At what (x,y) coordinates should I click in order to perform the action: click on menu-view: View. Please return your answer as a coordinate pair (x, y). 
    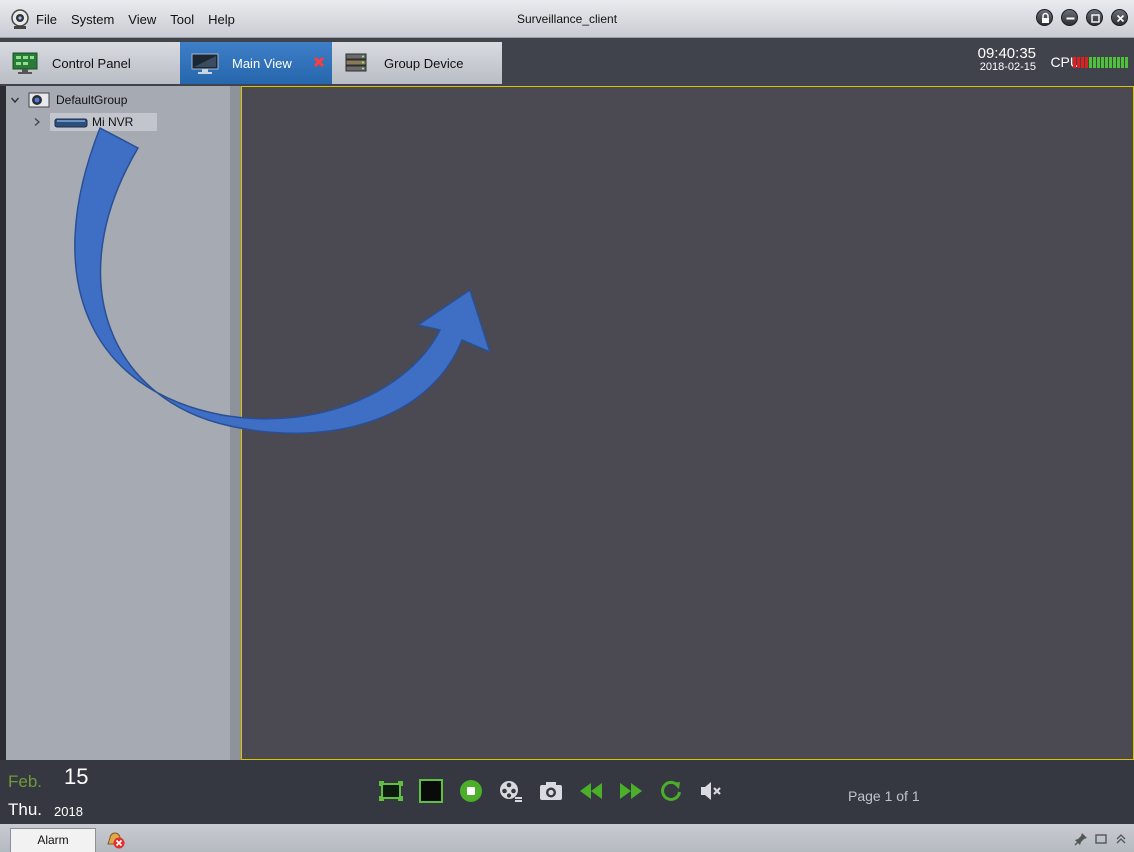
    Looking at the image, I should click on (142, 19).